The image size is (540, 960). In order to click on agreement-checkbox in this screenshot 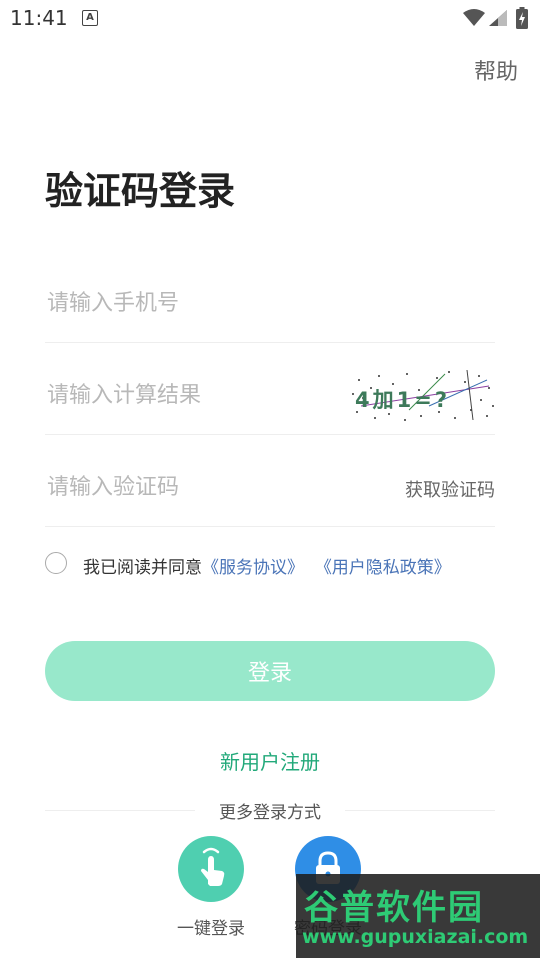, I will do `click(56, 563)`.